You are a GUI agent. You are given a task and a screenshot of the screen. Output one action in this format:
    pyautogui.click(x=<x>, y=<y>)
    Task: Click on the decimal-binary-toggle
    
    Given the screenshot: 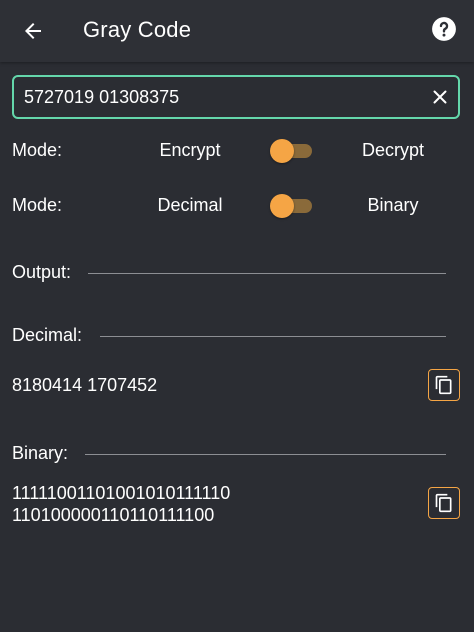 What is the action you would take?
    pyautogui.click(x=292, y=206)
    